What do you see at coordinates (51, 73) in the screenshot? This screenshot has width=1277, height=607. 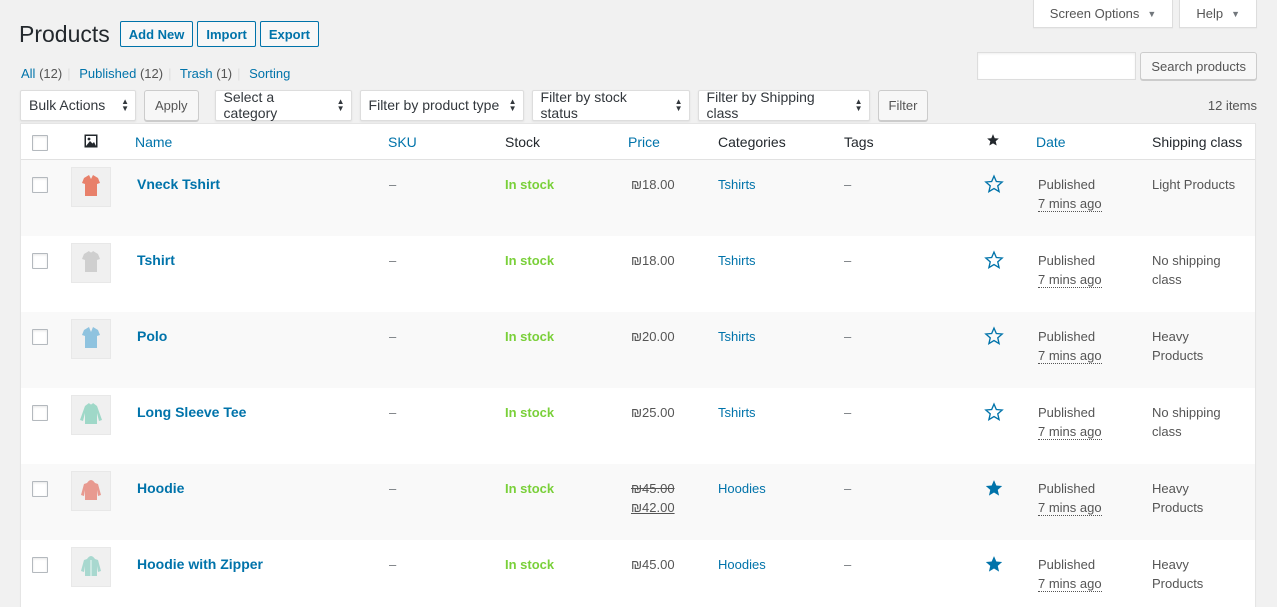 I see `view-all-count: (12)` at bounding box center [51, 73].